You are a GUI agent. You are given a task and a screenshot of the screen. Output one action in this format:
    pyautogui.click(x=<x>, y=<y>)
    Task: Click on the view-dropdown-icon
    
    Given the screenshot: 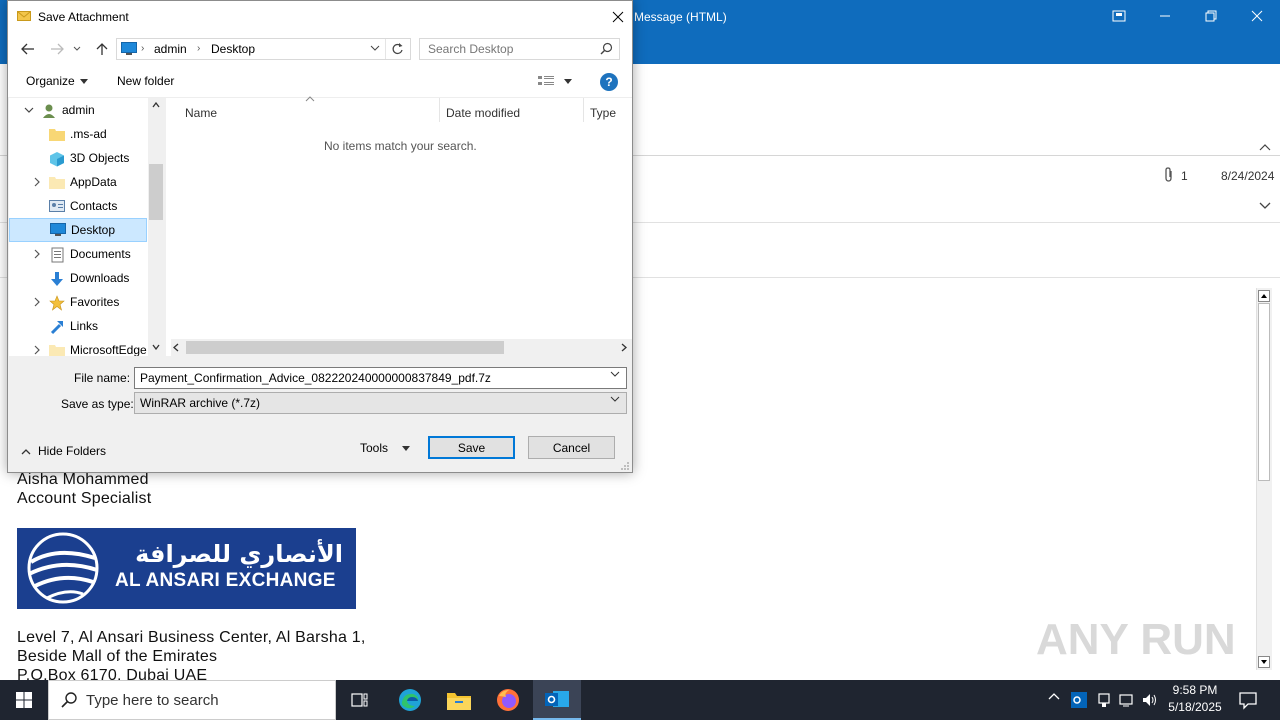 What is the action you would take?
    pyautogui.click(x=568, y=81)
    